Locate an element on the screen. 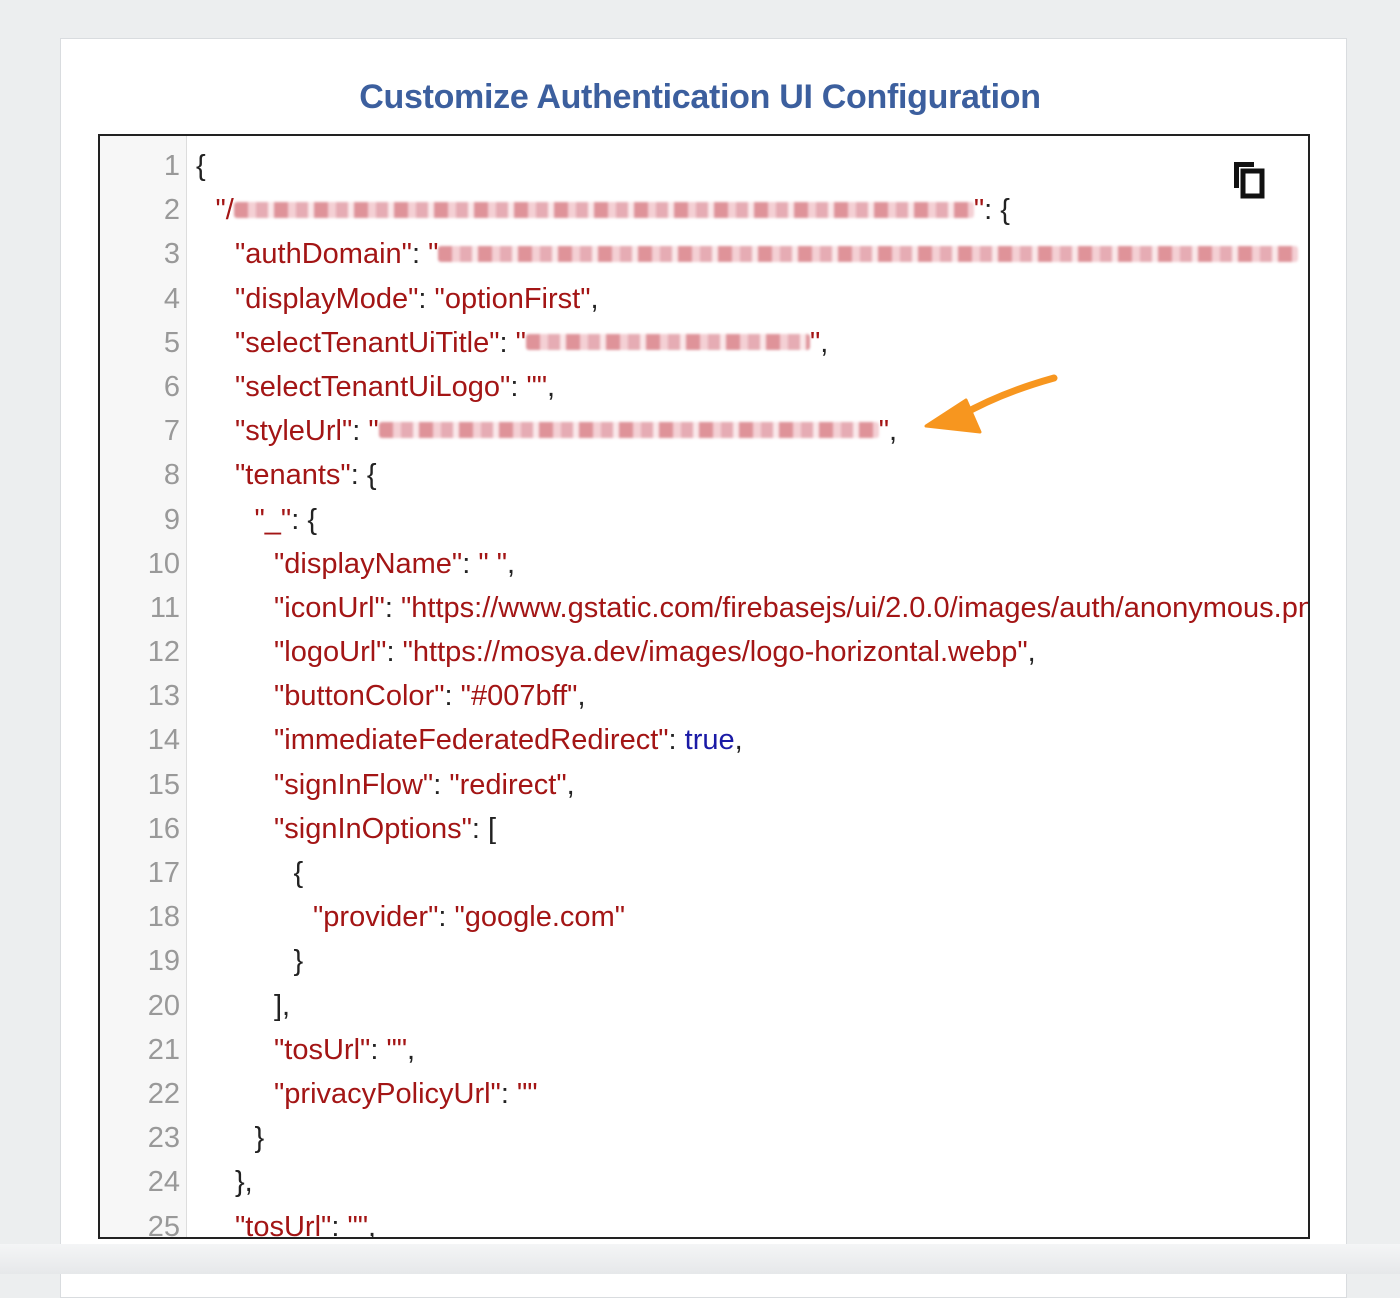  line-number: 15 is located at coordinates (163, 784).